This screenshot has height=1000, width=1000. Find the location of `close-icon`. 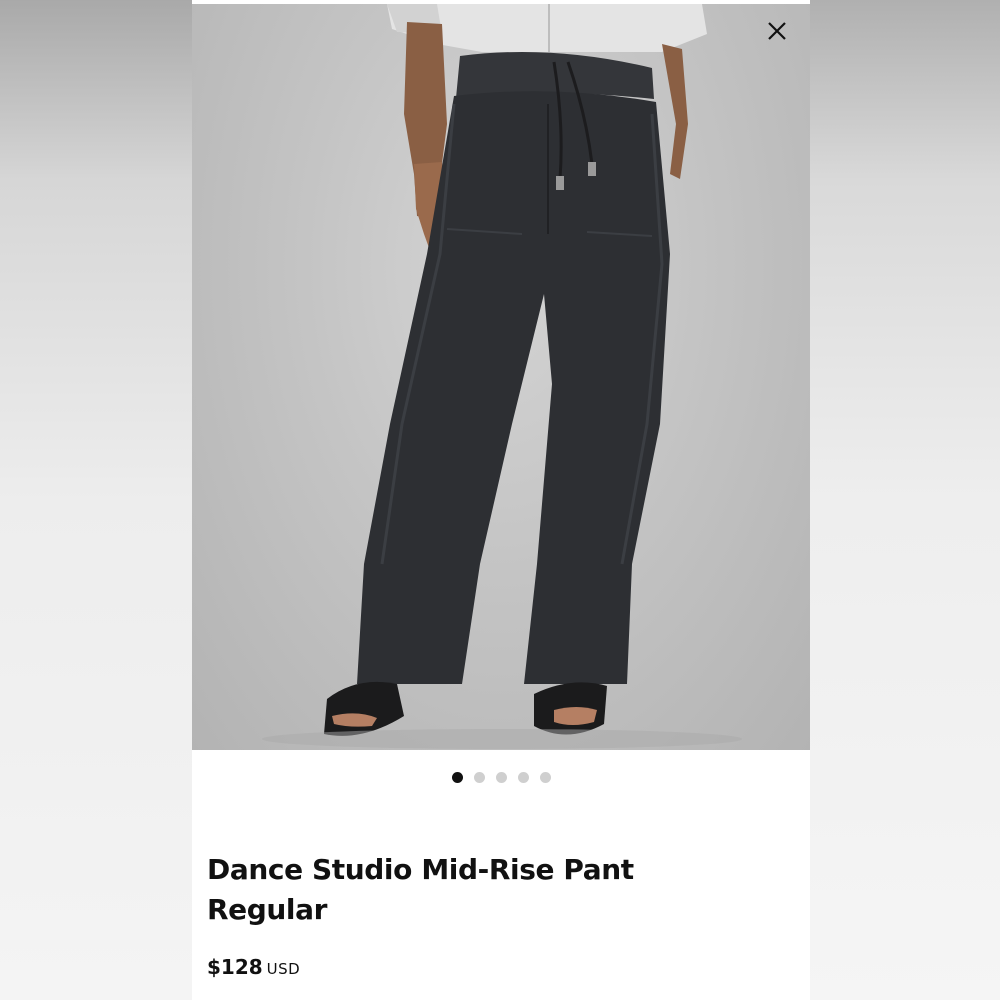

close-icon is located at coordinates (777, 31).